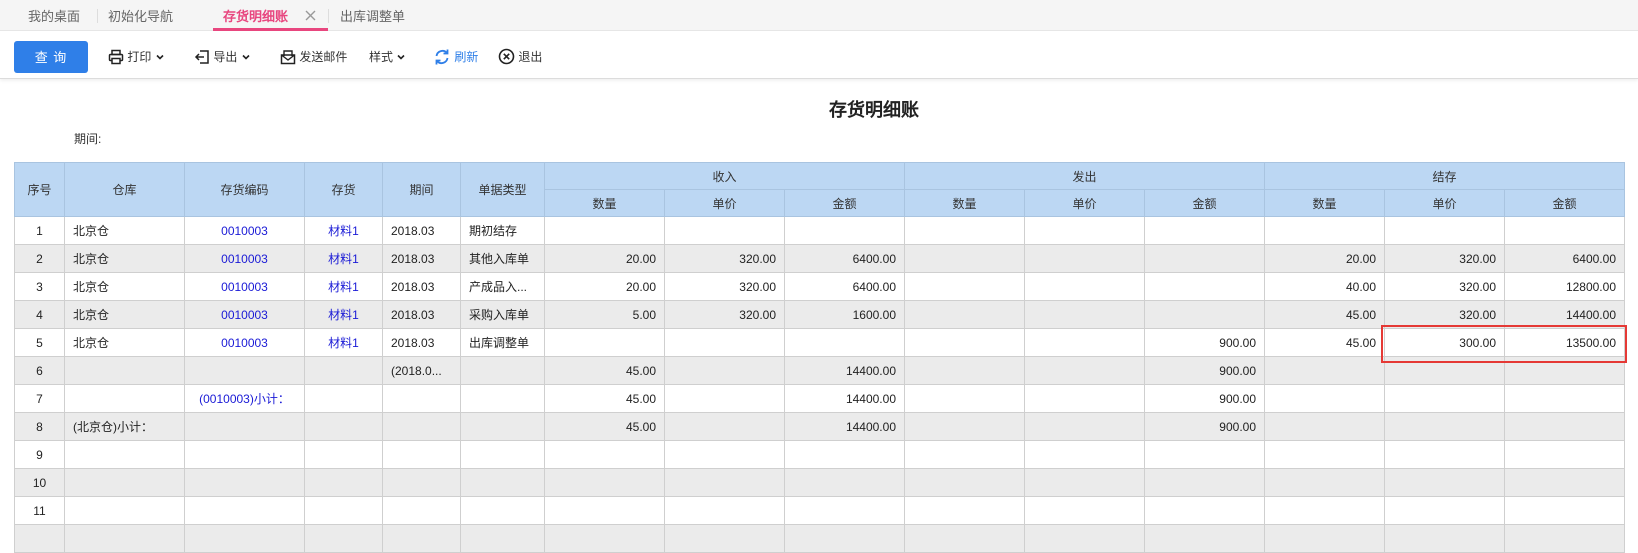 This screenshot has height=553, width=1638. What do you see at coordinates (39, 398) in the screenshot?
I see `cell-seq: 7` at bounding box center [39, 398].